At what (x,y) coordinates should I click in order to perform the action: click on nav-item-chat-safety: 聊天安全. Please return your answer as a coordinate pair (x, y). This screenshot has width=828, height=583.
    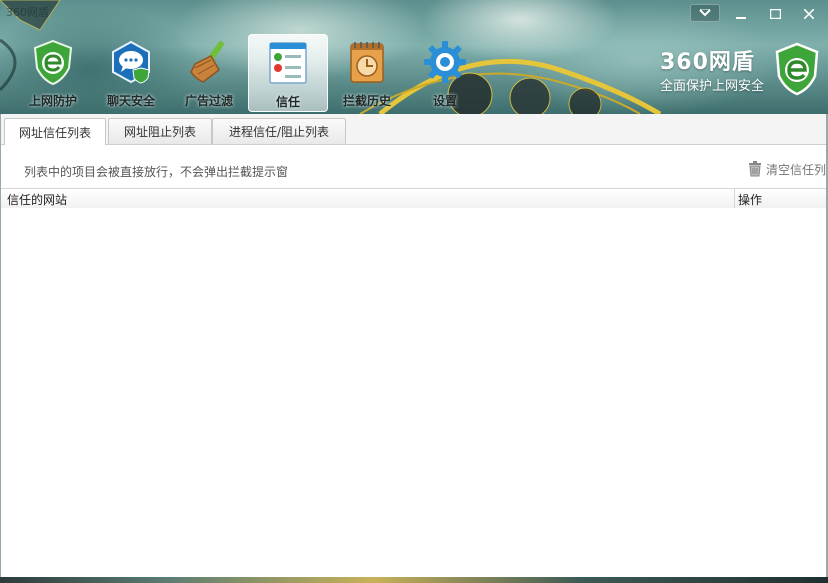
    Looking at the image, I should click on (131, 72).